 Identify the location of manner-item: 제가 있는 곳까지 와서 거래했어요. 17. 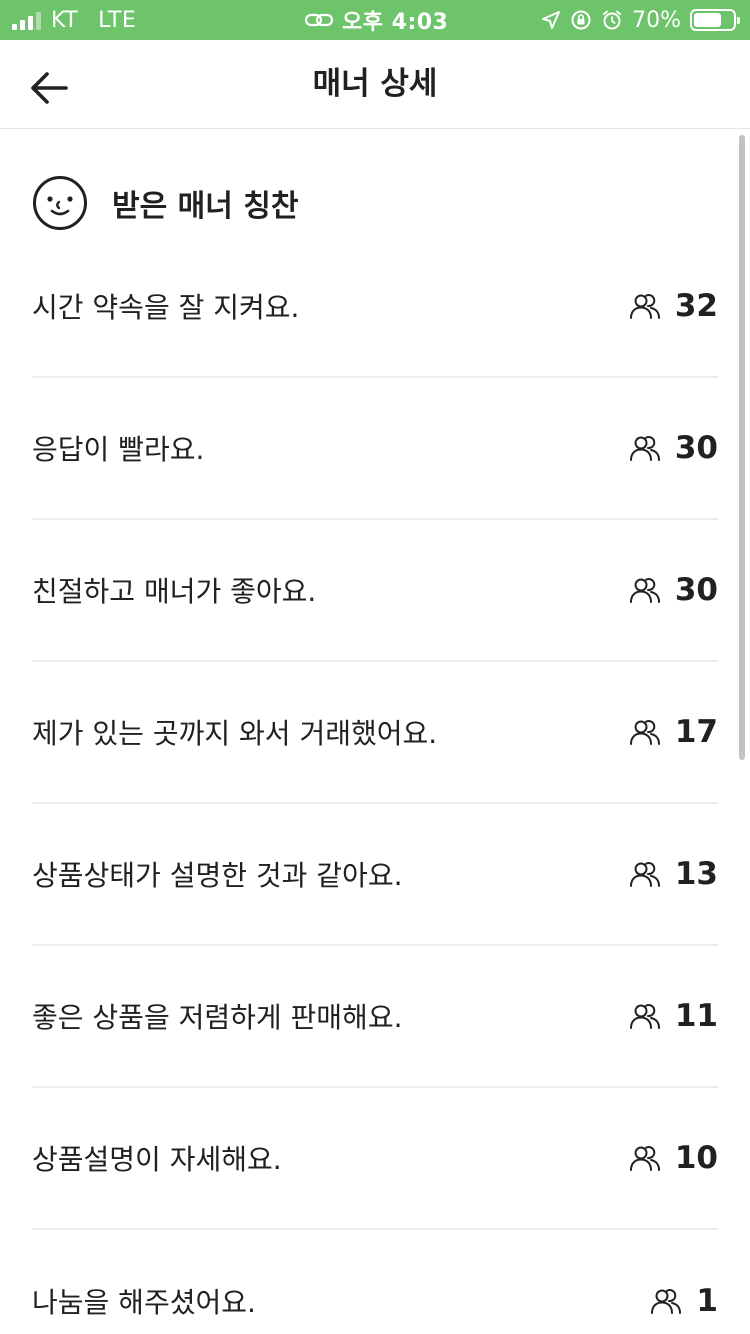
(375, 733).